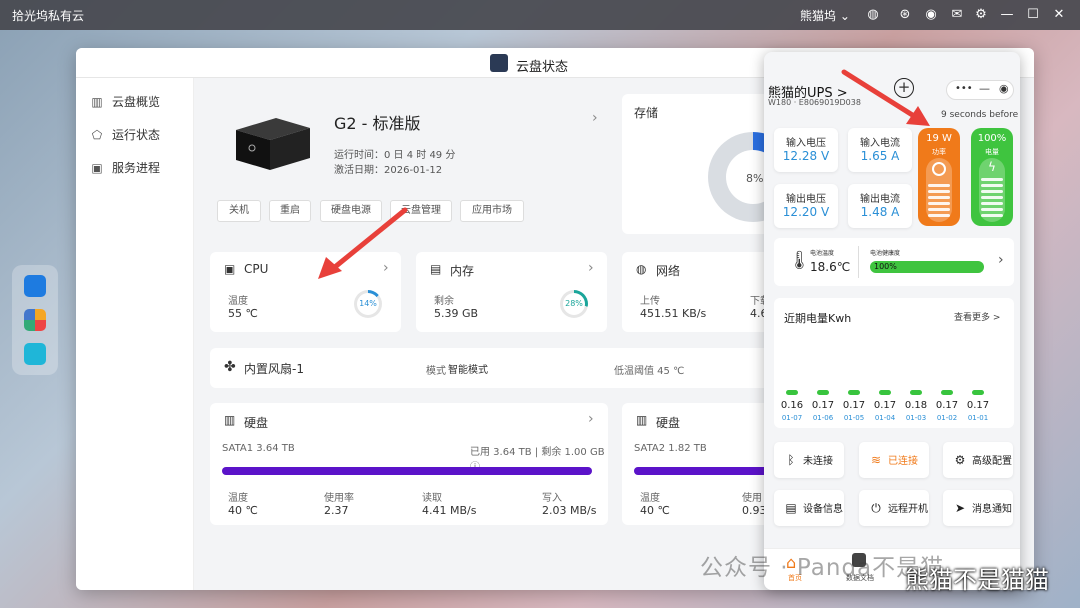  What do you see at coordinates (1033, 15) in the screenshot?
I see `maximize-icon: ☐` at bounding box center [1033, 15].